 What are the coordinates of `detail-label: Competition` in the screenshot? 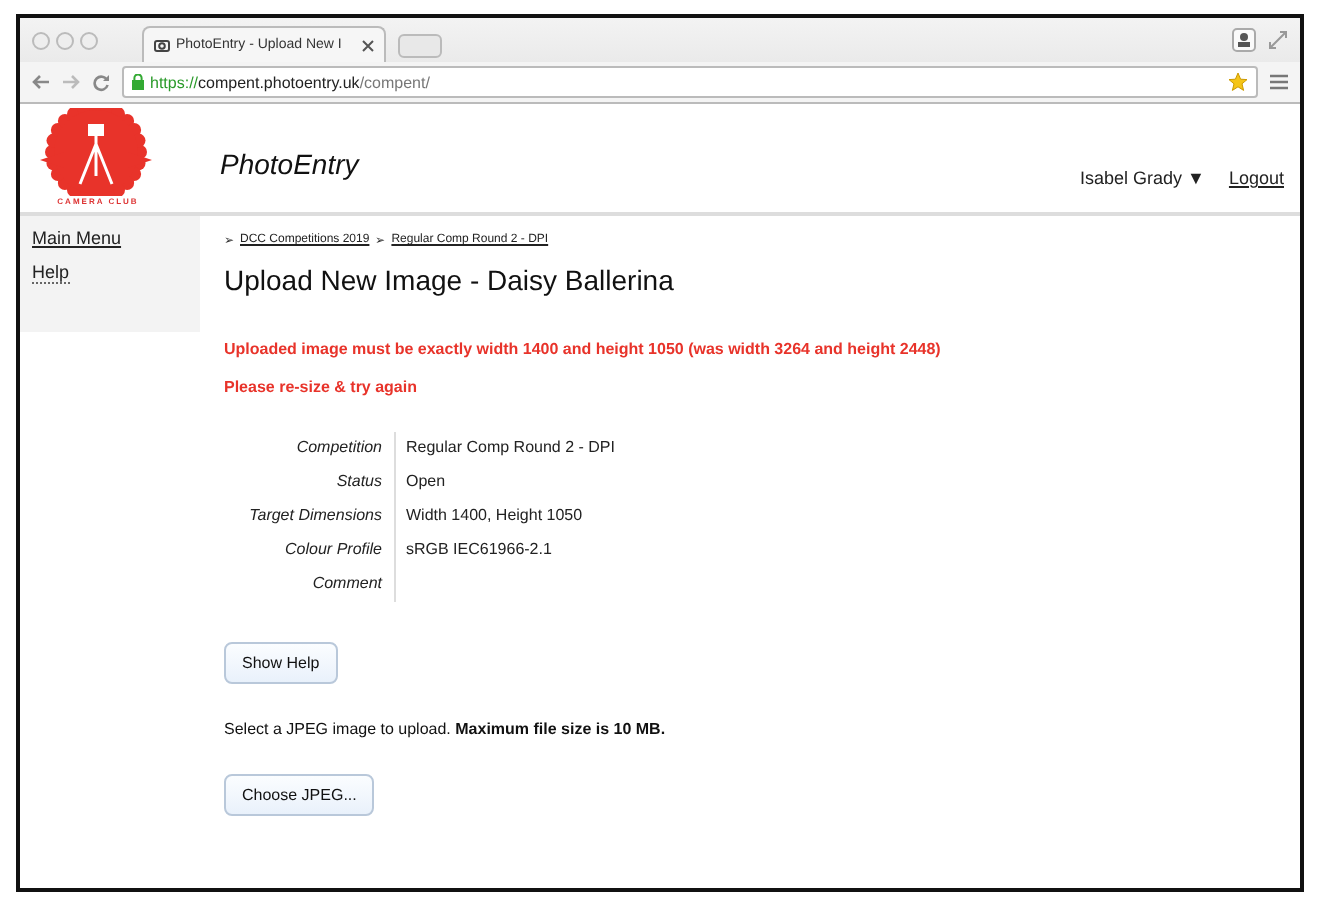 It's located at (310, 449).